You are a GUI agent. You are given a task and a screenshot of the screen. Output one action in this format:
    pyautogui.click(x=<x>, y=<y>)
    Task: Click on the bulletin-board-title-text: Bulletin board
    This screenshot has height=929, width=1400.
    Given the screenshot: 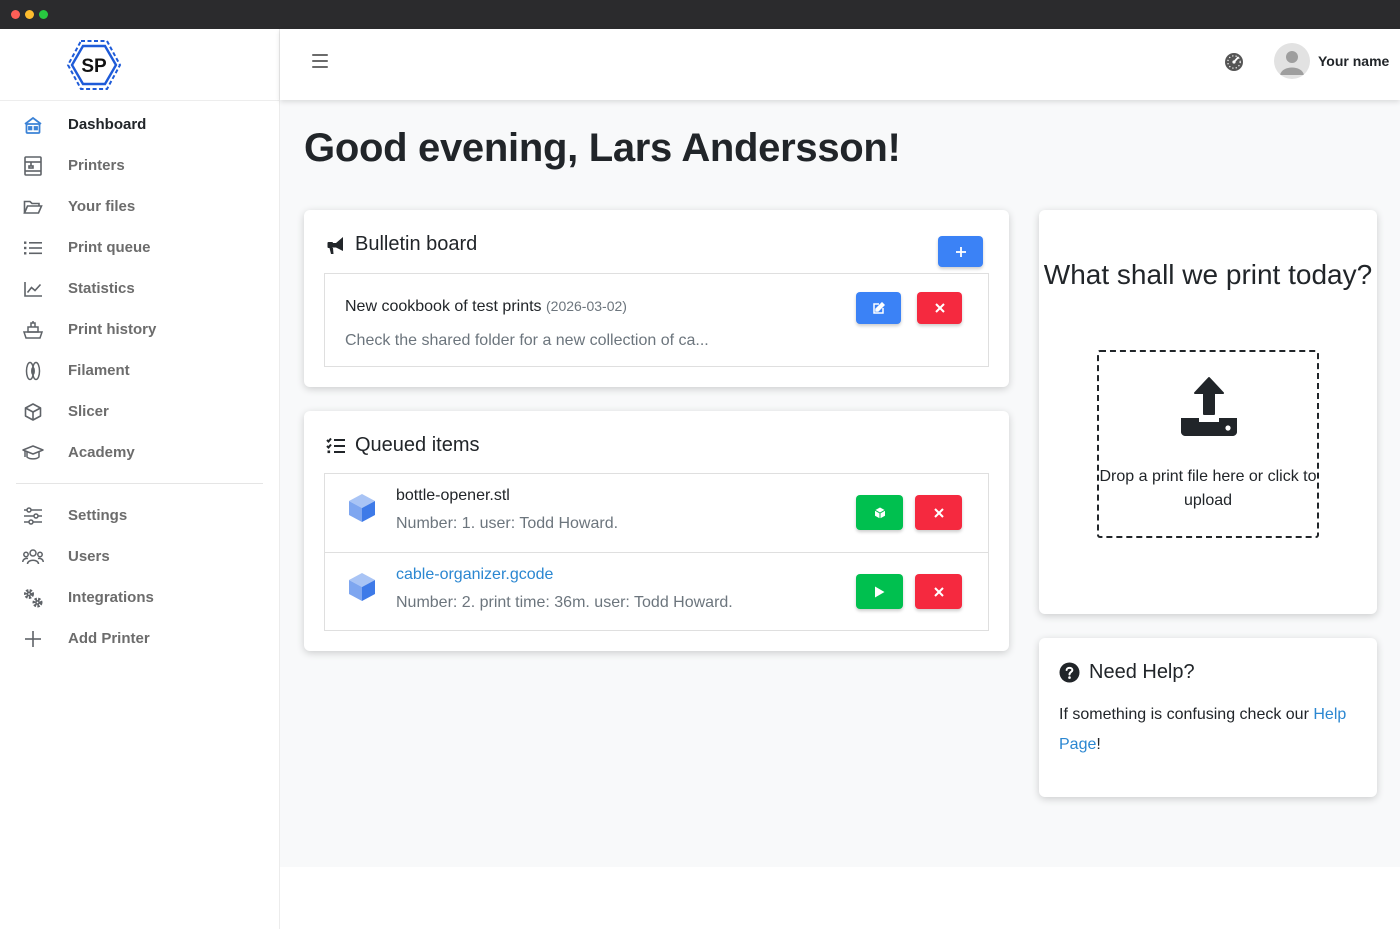 What is the action you would take?
    pyautogui.click(x=416, y=244)
    